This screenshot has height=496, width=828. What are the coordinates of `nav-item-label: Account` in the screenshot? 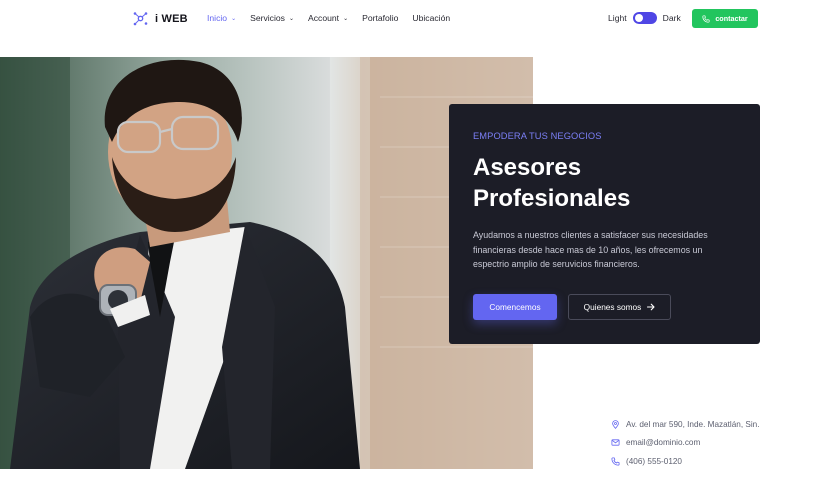 It's located at (324, 18).